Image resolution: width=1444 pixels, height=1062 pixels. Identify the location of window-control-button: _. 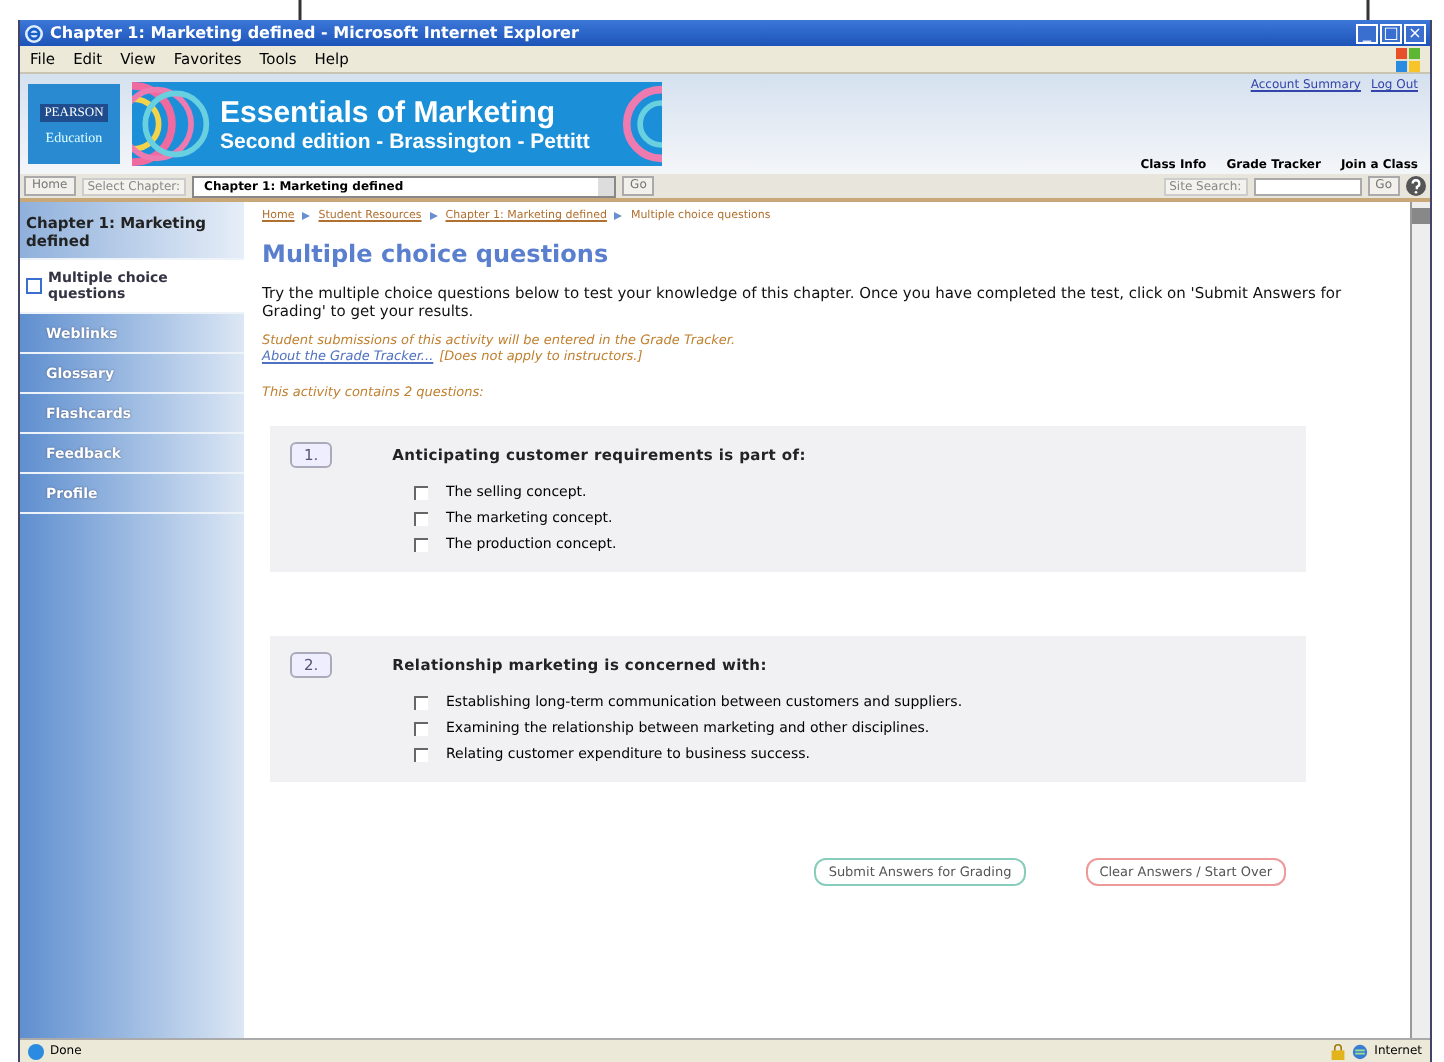
(1367, 33).